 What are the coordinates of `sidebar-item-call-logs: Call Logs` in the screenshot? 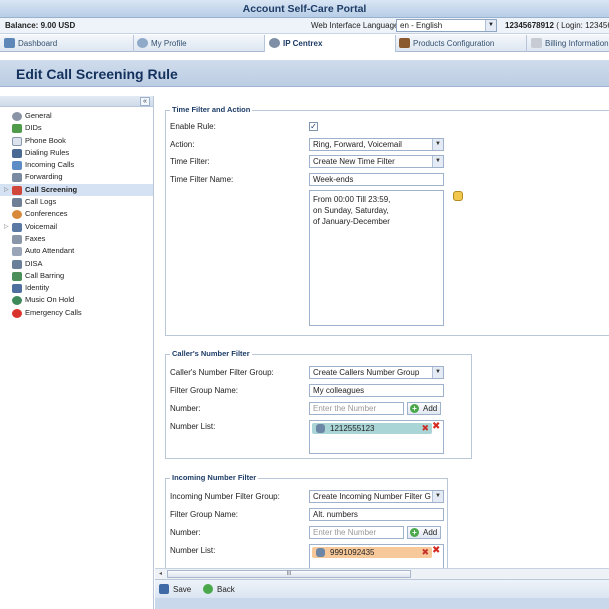 It's located at (76, 202).